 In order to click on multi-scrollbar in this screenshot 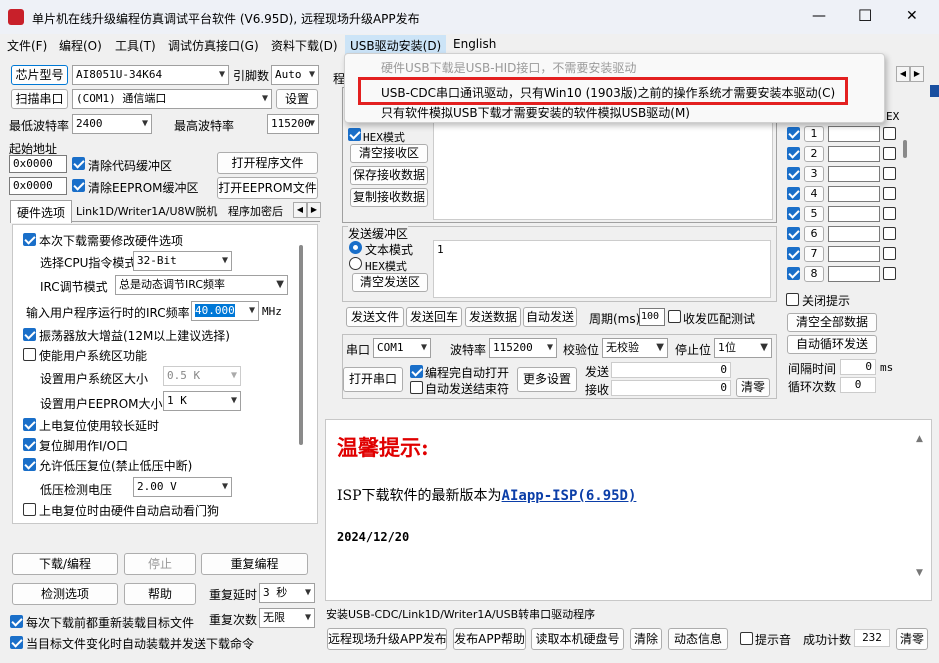, I will do `click(905, 149)`.